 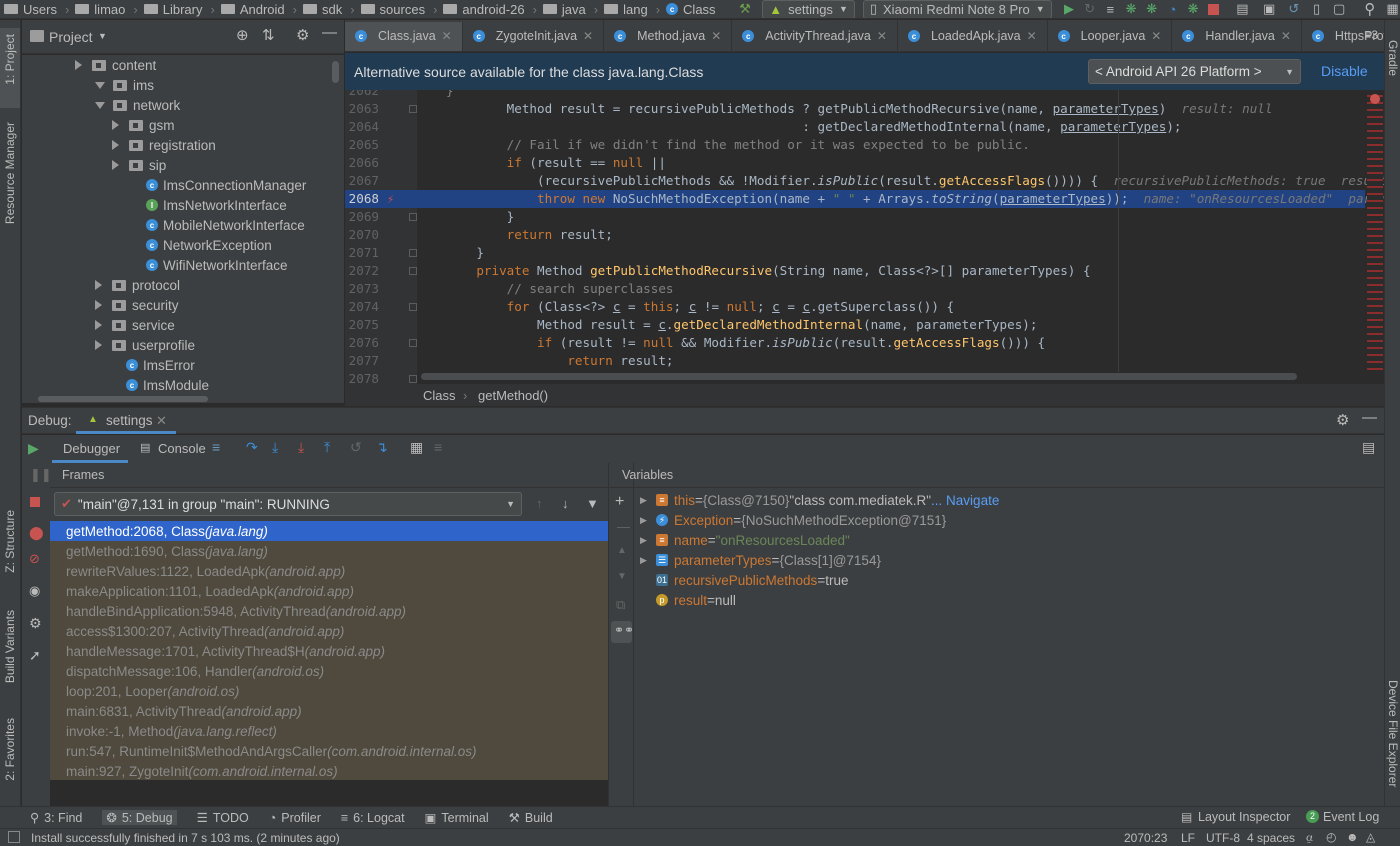 What do you see at coordinates (484, 9) in the screenshot?
I see `breadcrumb-item: android-26` at bounding box center [484, 9].